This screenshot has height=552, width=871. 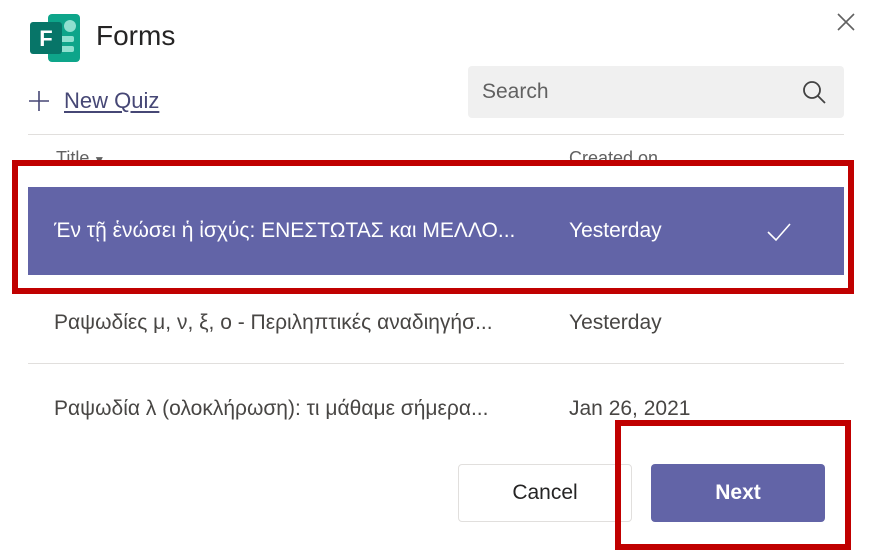 What do you see at coordinates (45, 38) in the screenshot?
I see `svg-text: F` at bounding box center [45, 38].